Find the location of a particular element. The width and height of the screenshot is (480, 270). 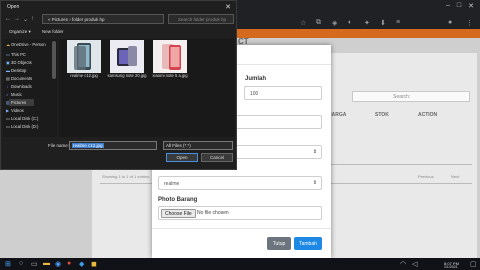

video-icon: ▶ is located at coordinates (8, 110).